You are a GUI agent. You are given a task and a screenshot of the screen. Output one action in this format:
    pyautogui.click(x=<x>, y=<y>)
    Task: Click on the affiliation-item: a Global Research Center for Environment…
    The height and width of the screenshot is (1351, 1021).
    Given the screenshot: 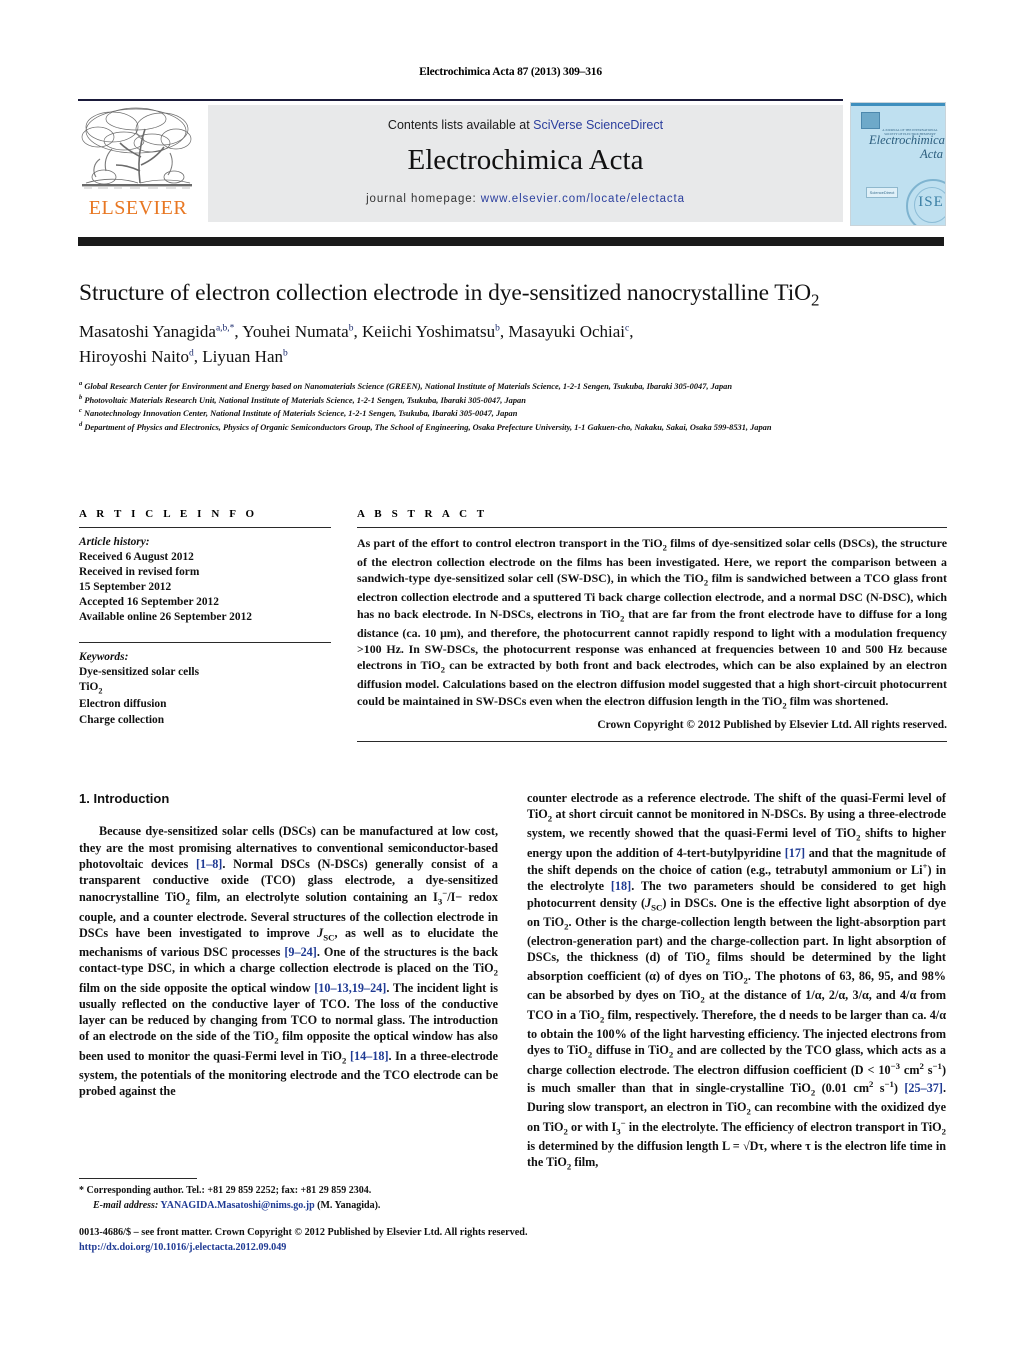 What is the action you would take?
    pyautogui.click(x=405, y=385)
    